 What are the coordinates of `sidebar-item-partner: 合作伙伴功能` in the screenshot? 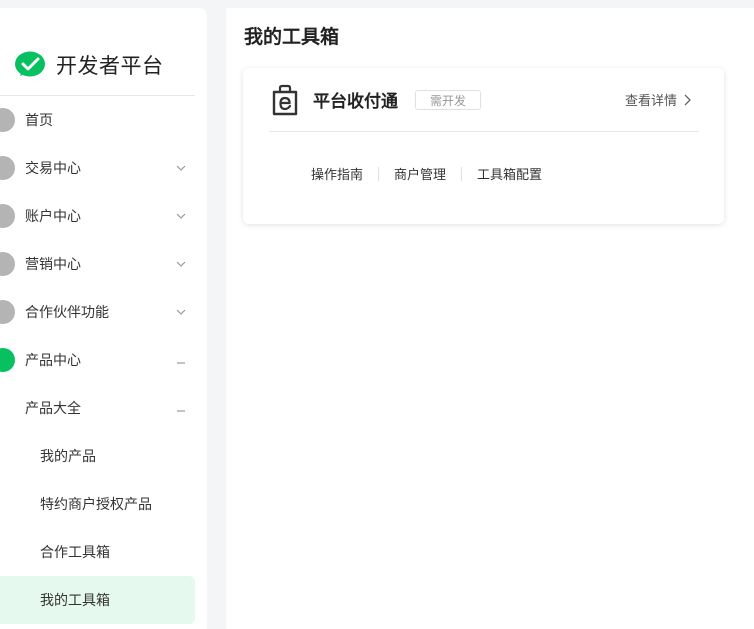 It's located at (103, 312).